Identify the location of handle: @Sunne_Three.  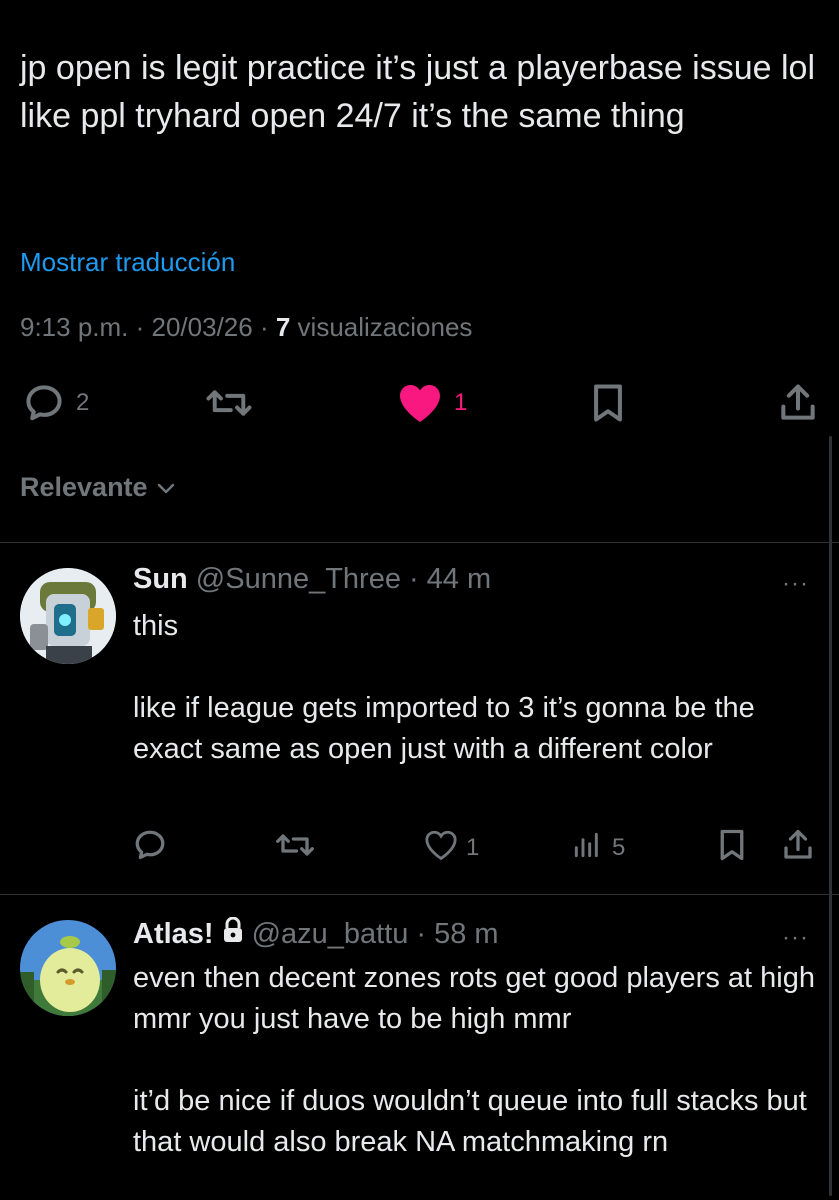
(298, 579).